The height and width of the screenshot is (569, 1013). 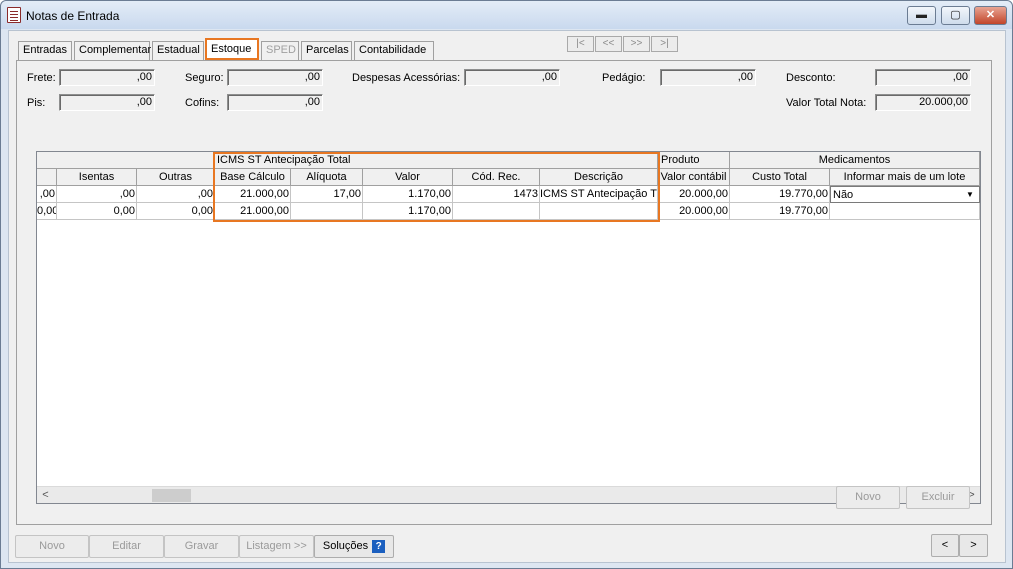 I want to click on col-header-aliquota: Alíquota, so click(x=327, y=177).